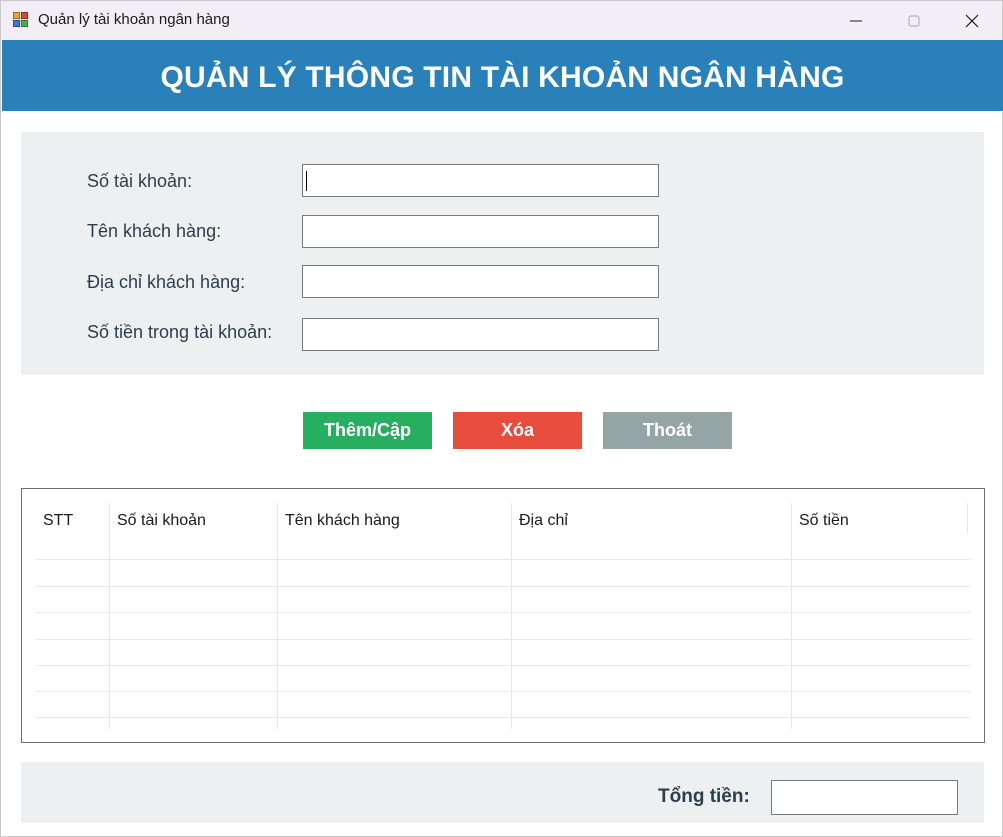  Describe the element at coordinates (667, 430) in the screenshot. I see `exit-button: Thoát` at that location.